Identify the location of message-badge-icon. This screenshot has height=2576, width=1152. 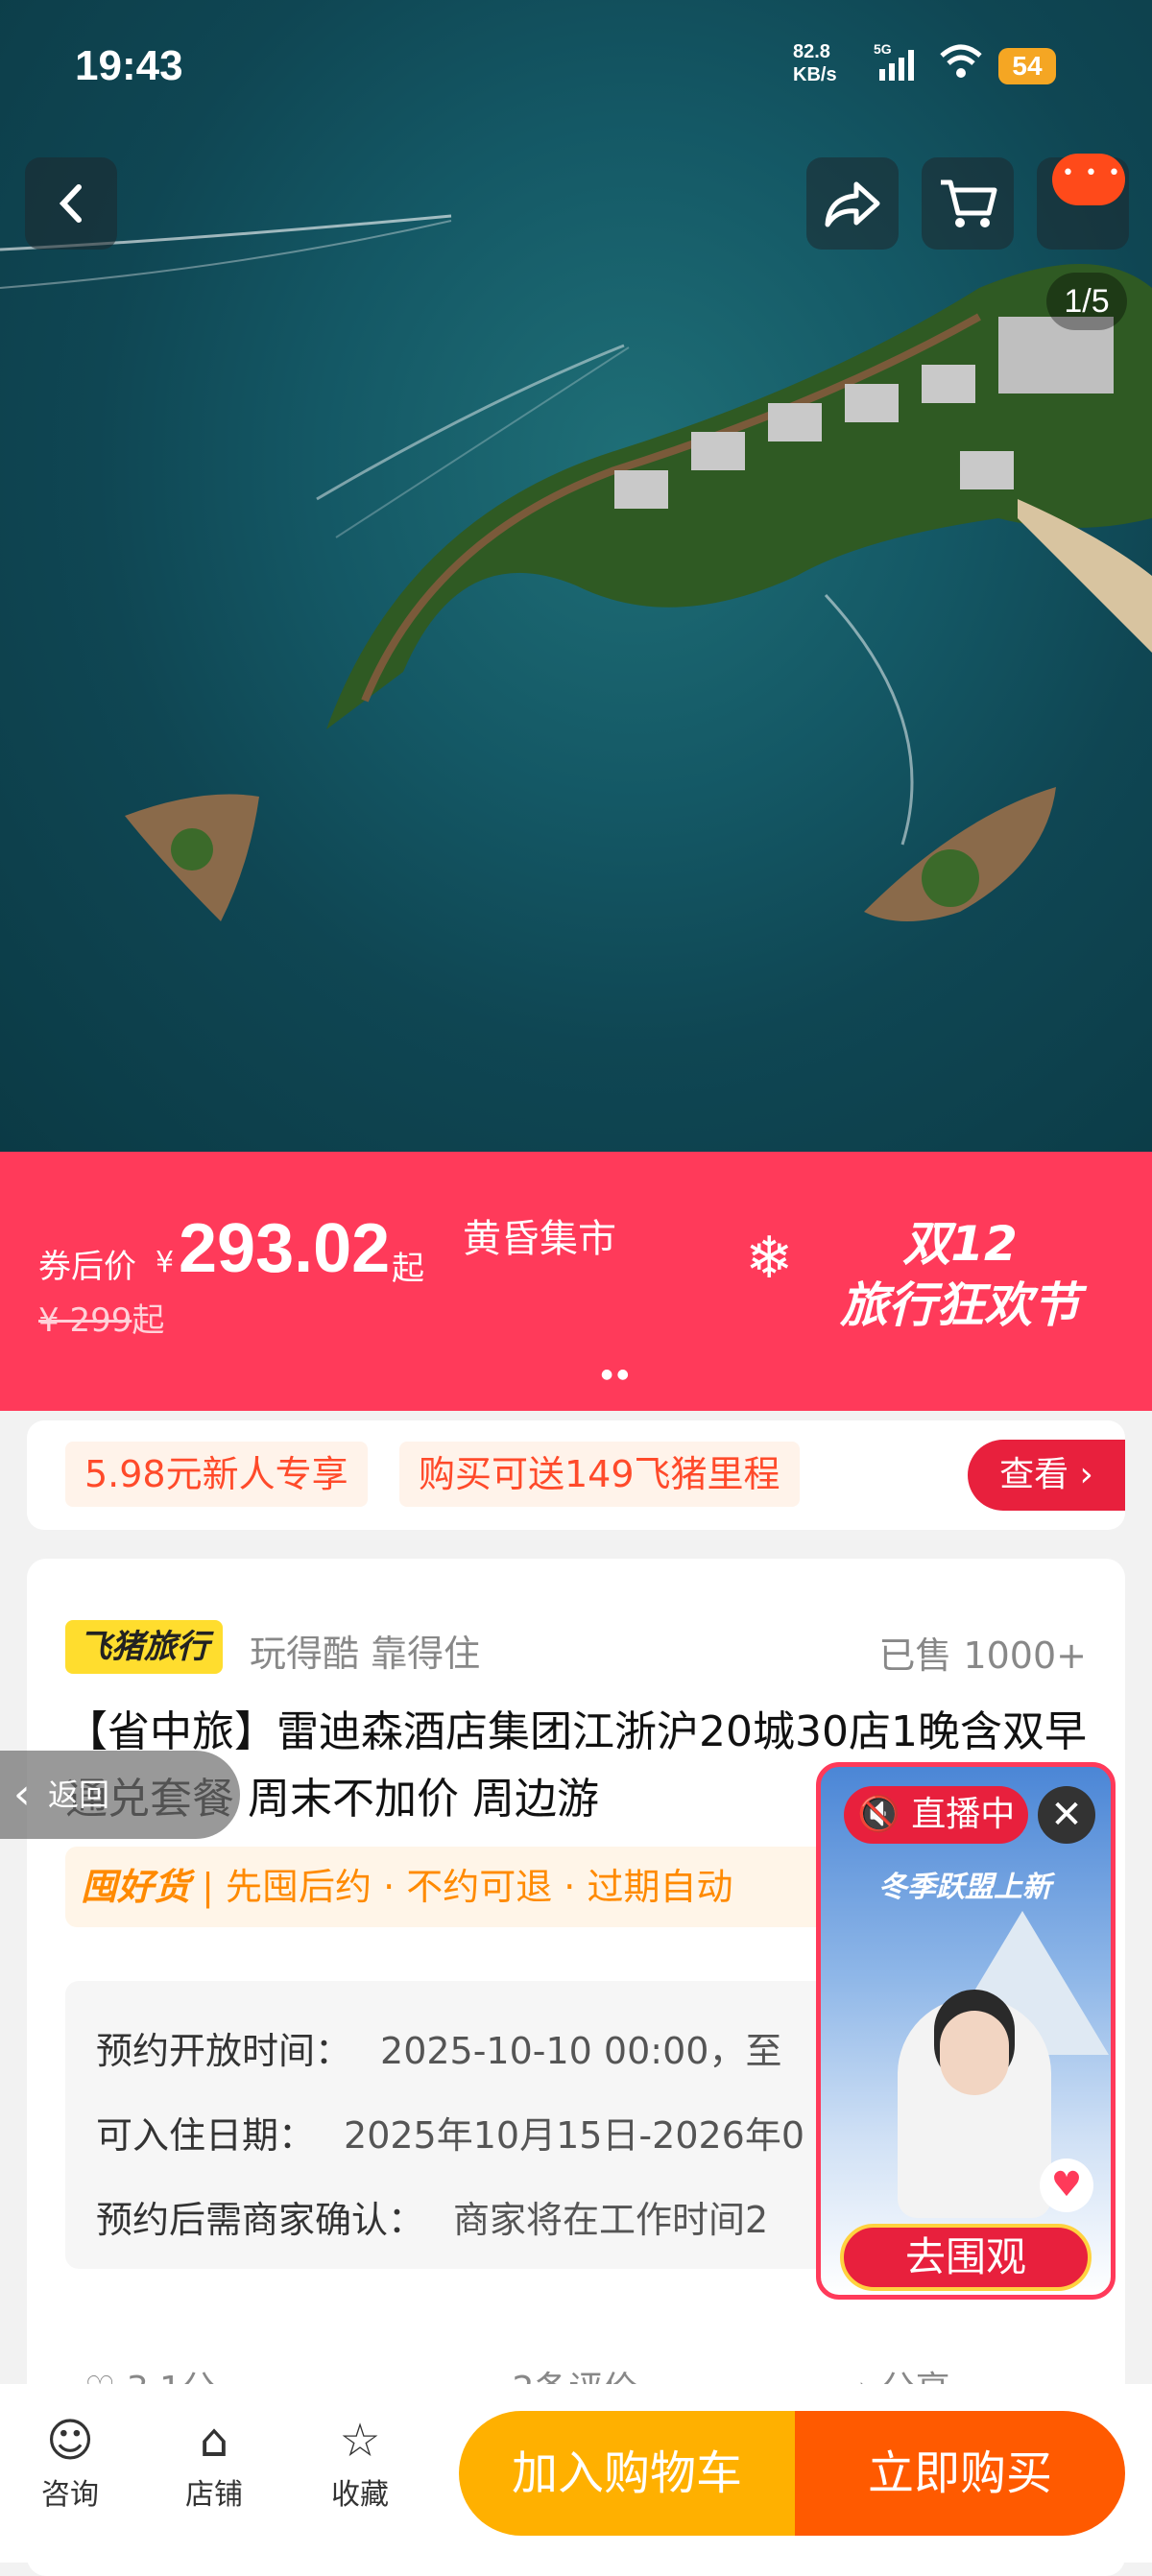
(1088, 179).